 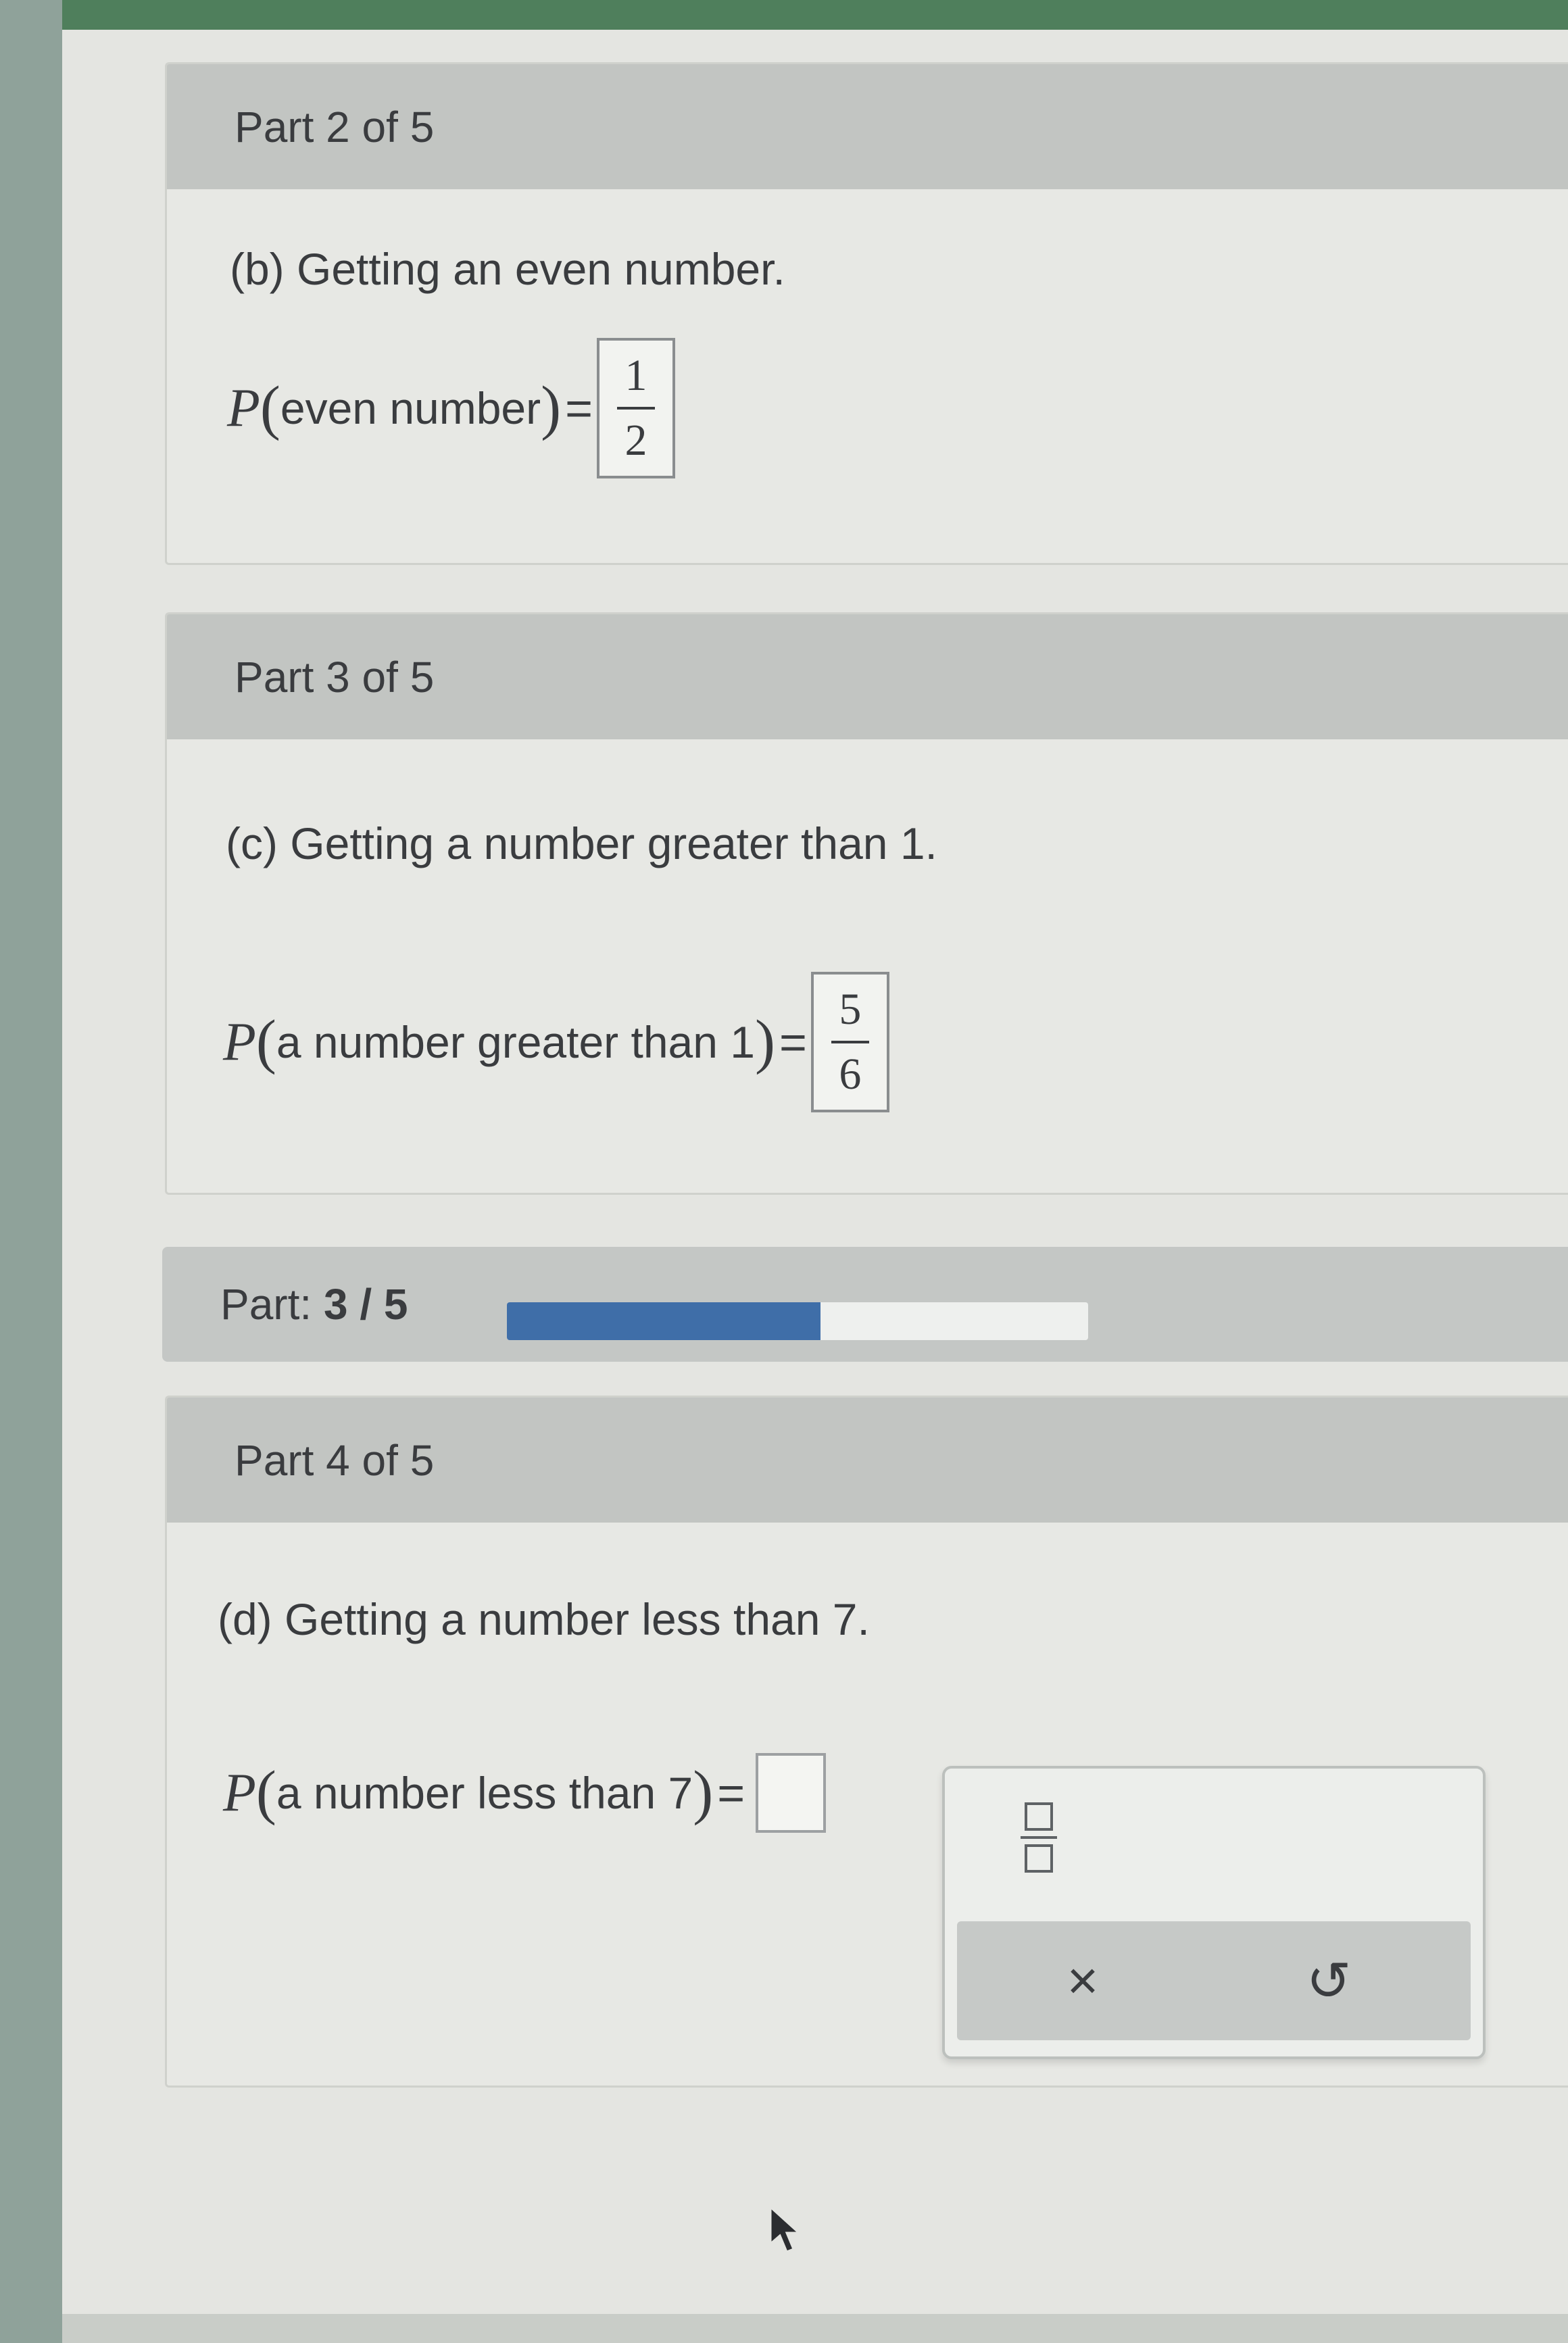 What do you see at coordinates (867, 1460) in the screenshot?
I see `part4-header: Part 4 of 5` at bounding box center [867, 1460].